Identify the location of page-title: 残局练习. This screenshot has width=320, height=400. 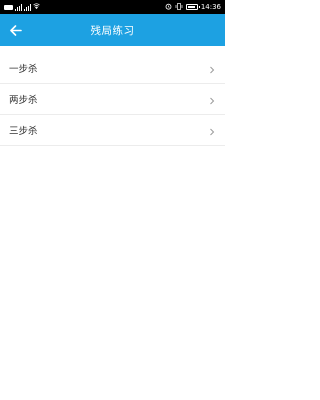
(112, 30).